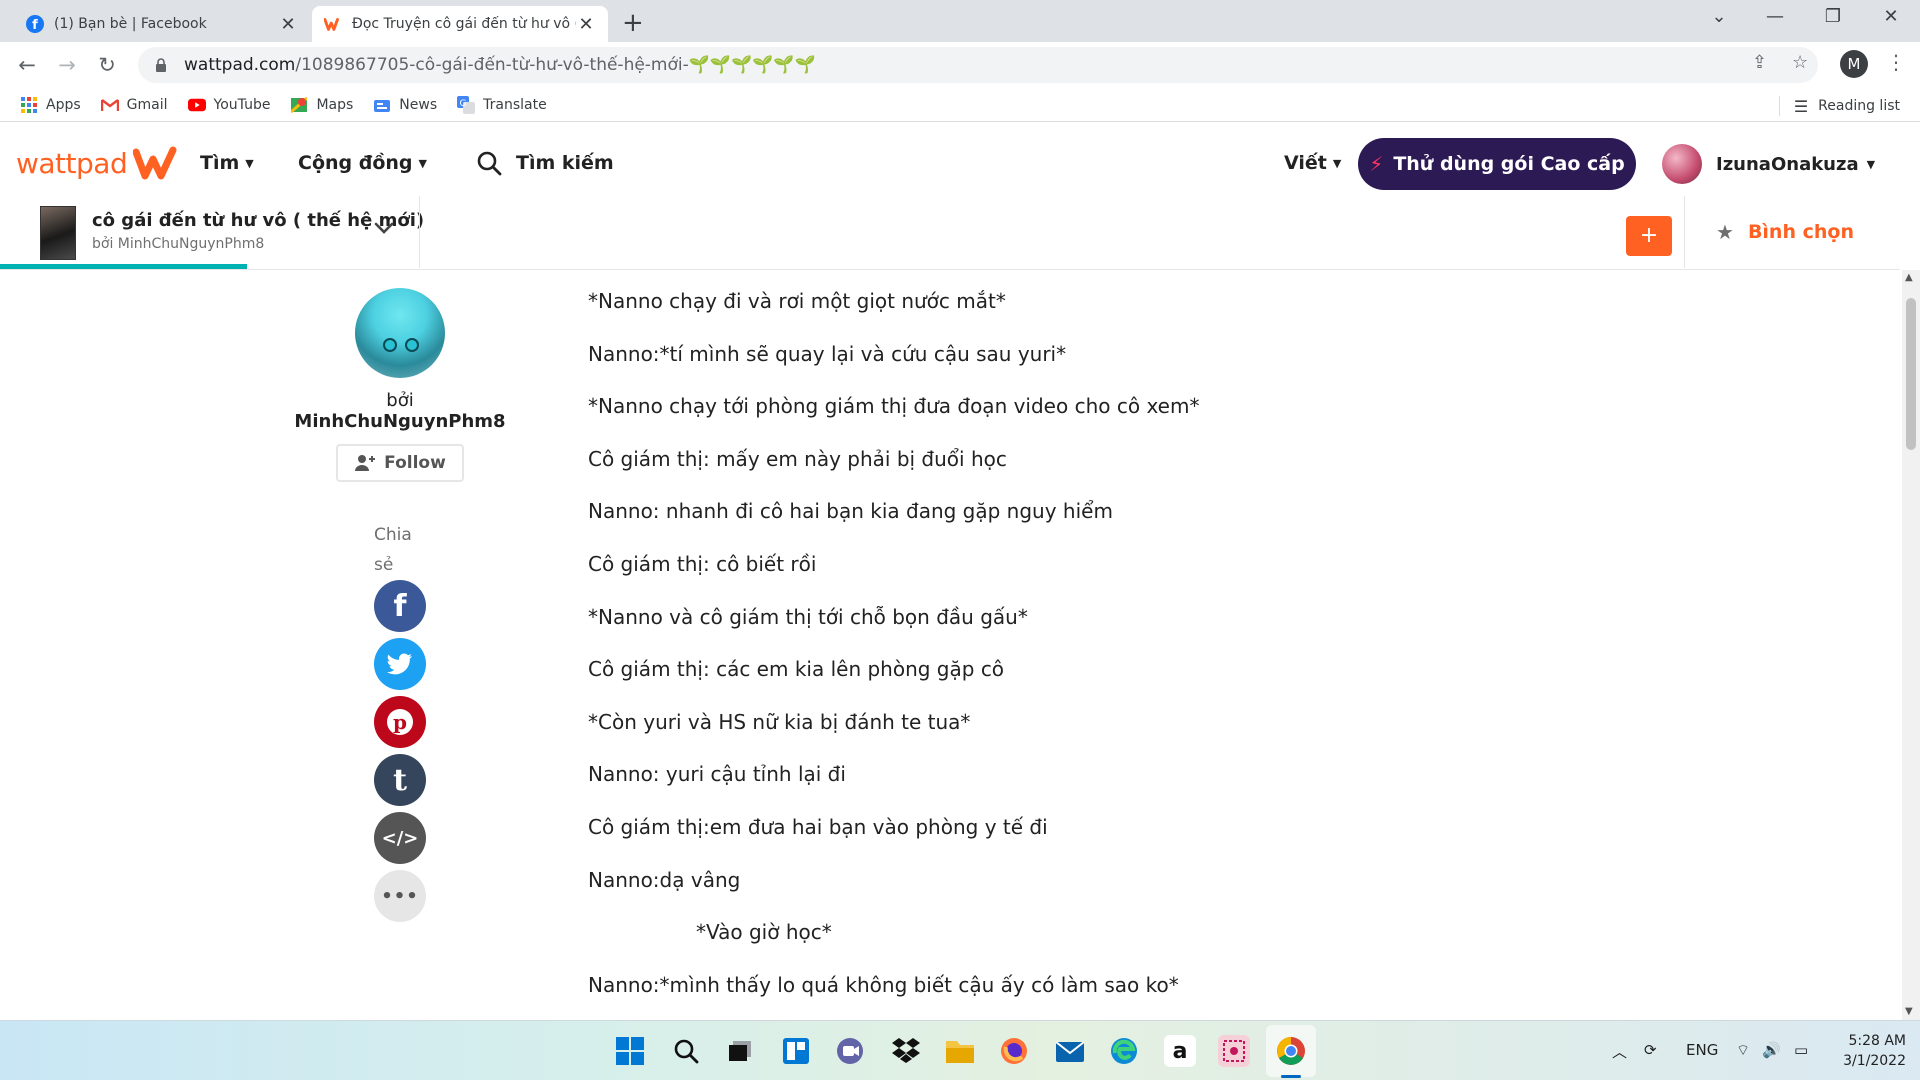 Image resolution: width=1920 pixels, height=1080 pixels. I want to click on try-premium-button: ⚡ Thử dùng gói Cao cấp, so click(1497, 164).